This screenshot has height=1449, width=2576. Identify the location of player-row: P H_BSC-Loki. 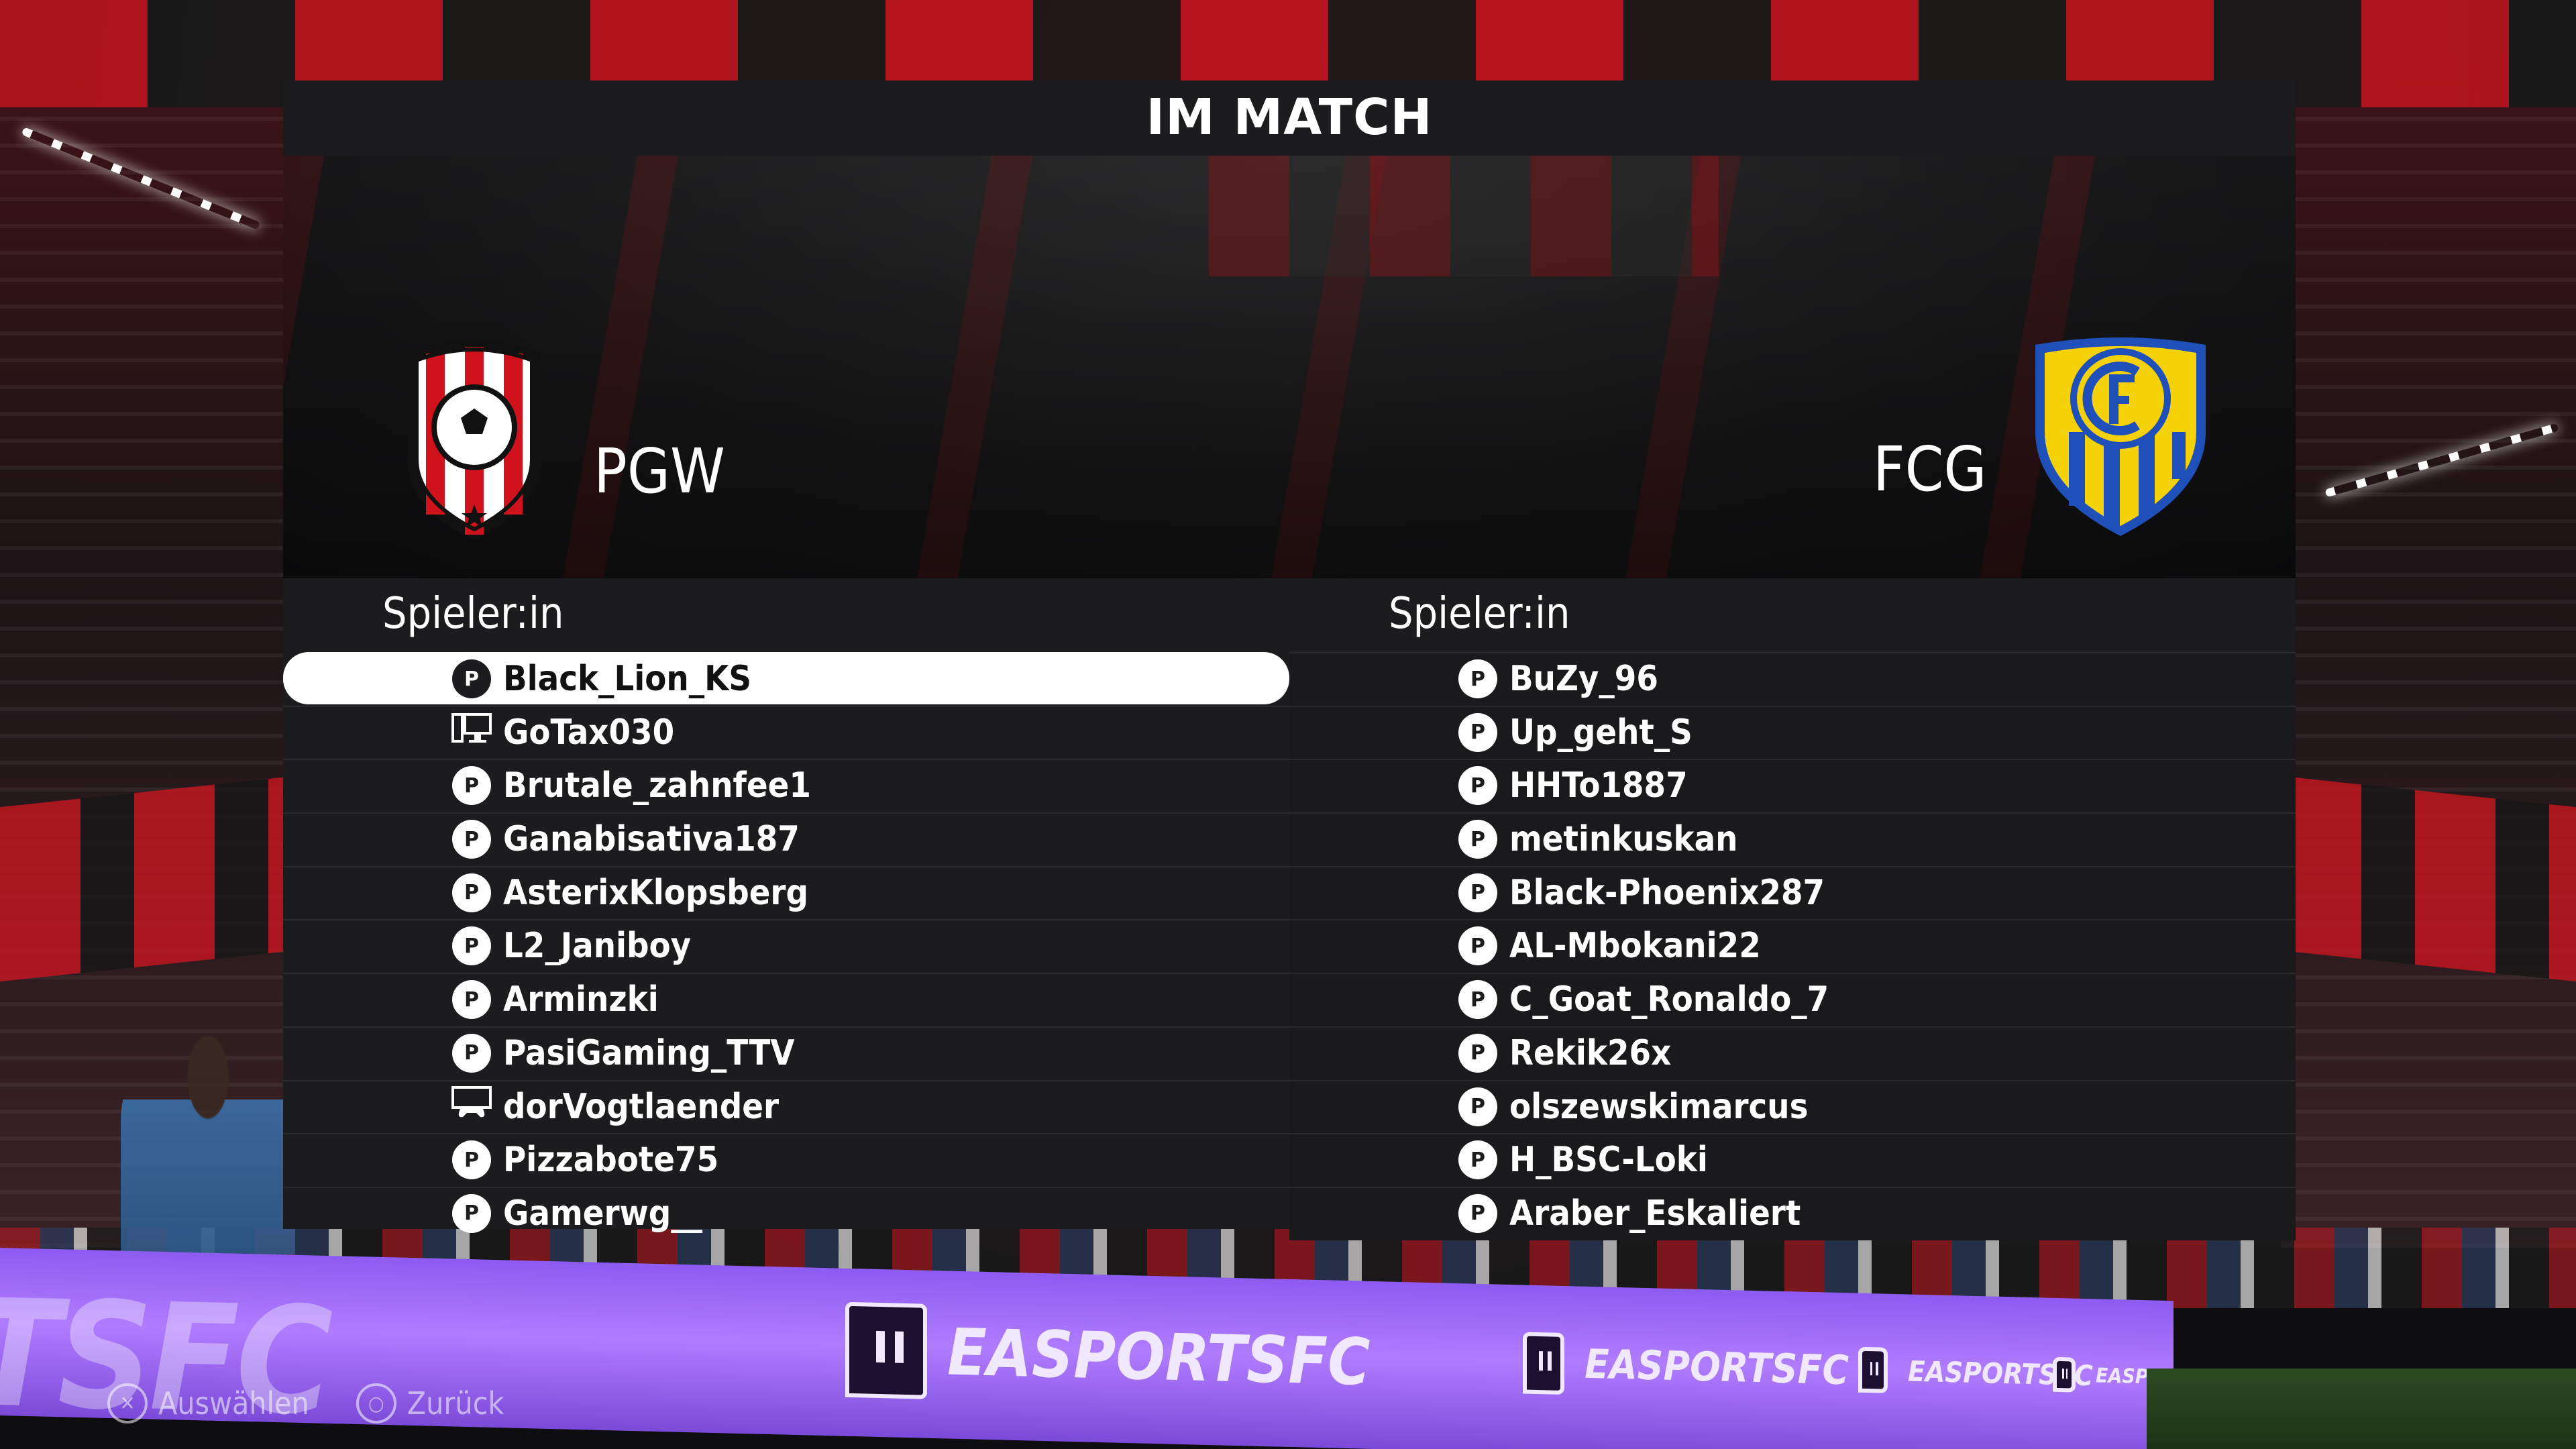
(1792, 1159).